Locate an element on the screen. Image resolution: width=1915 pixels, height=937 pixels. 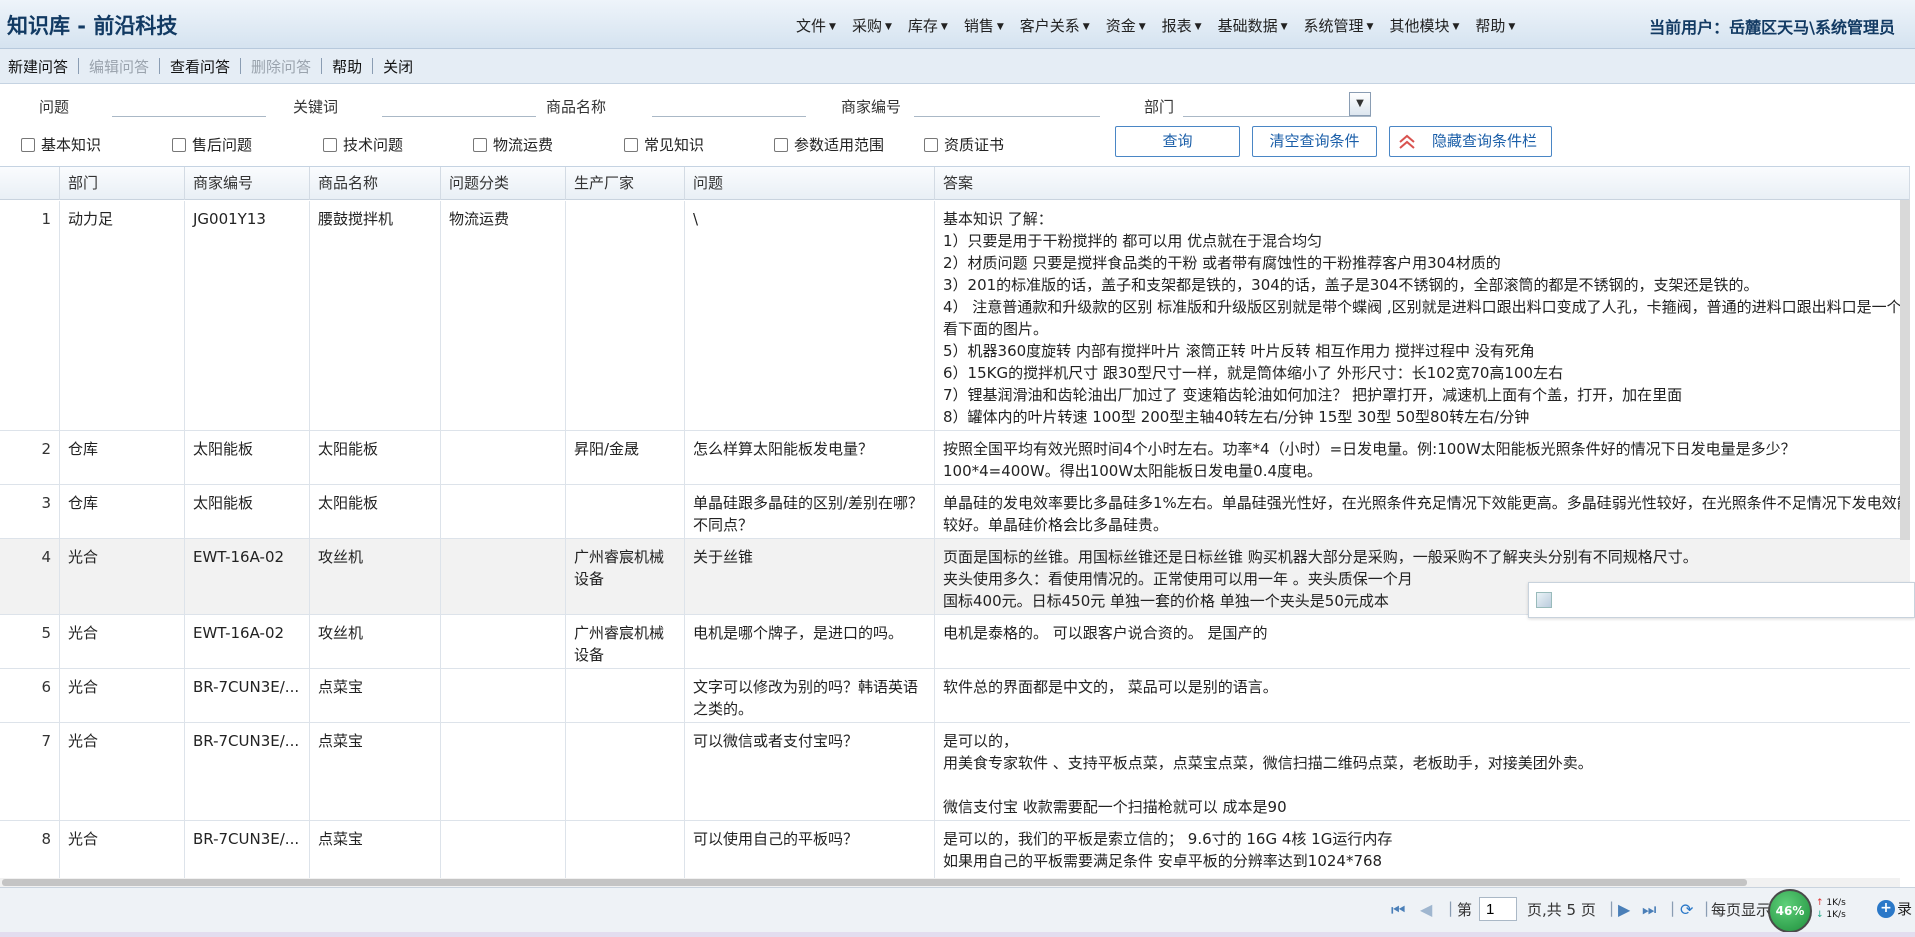
merchant-code-input is located at coordinates (1007, 105).